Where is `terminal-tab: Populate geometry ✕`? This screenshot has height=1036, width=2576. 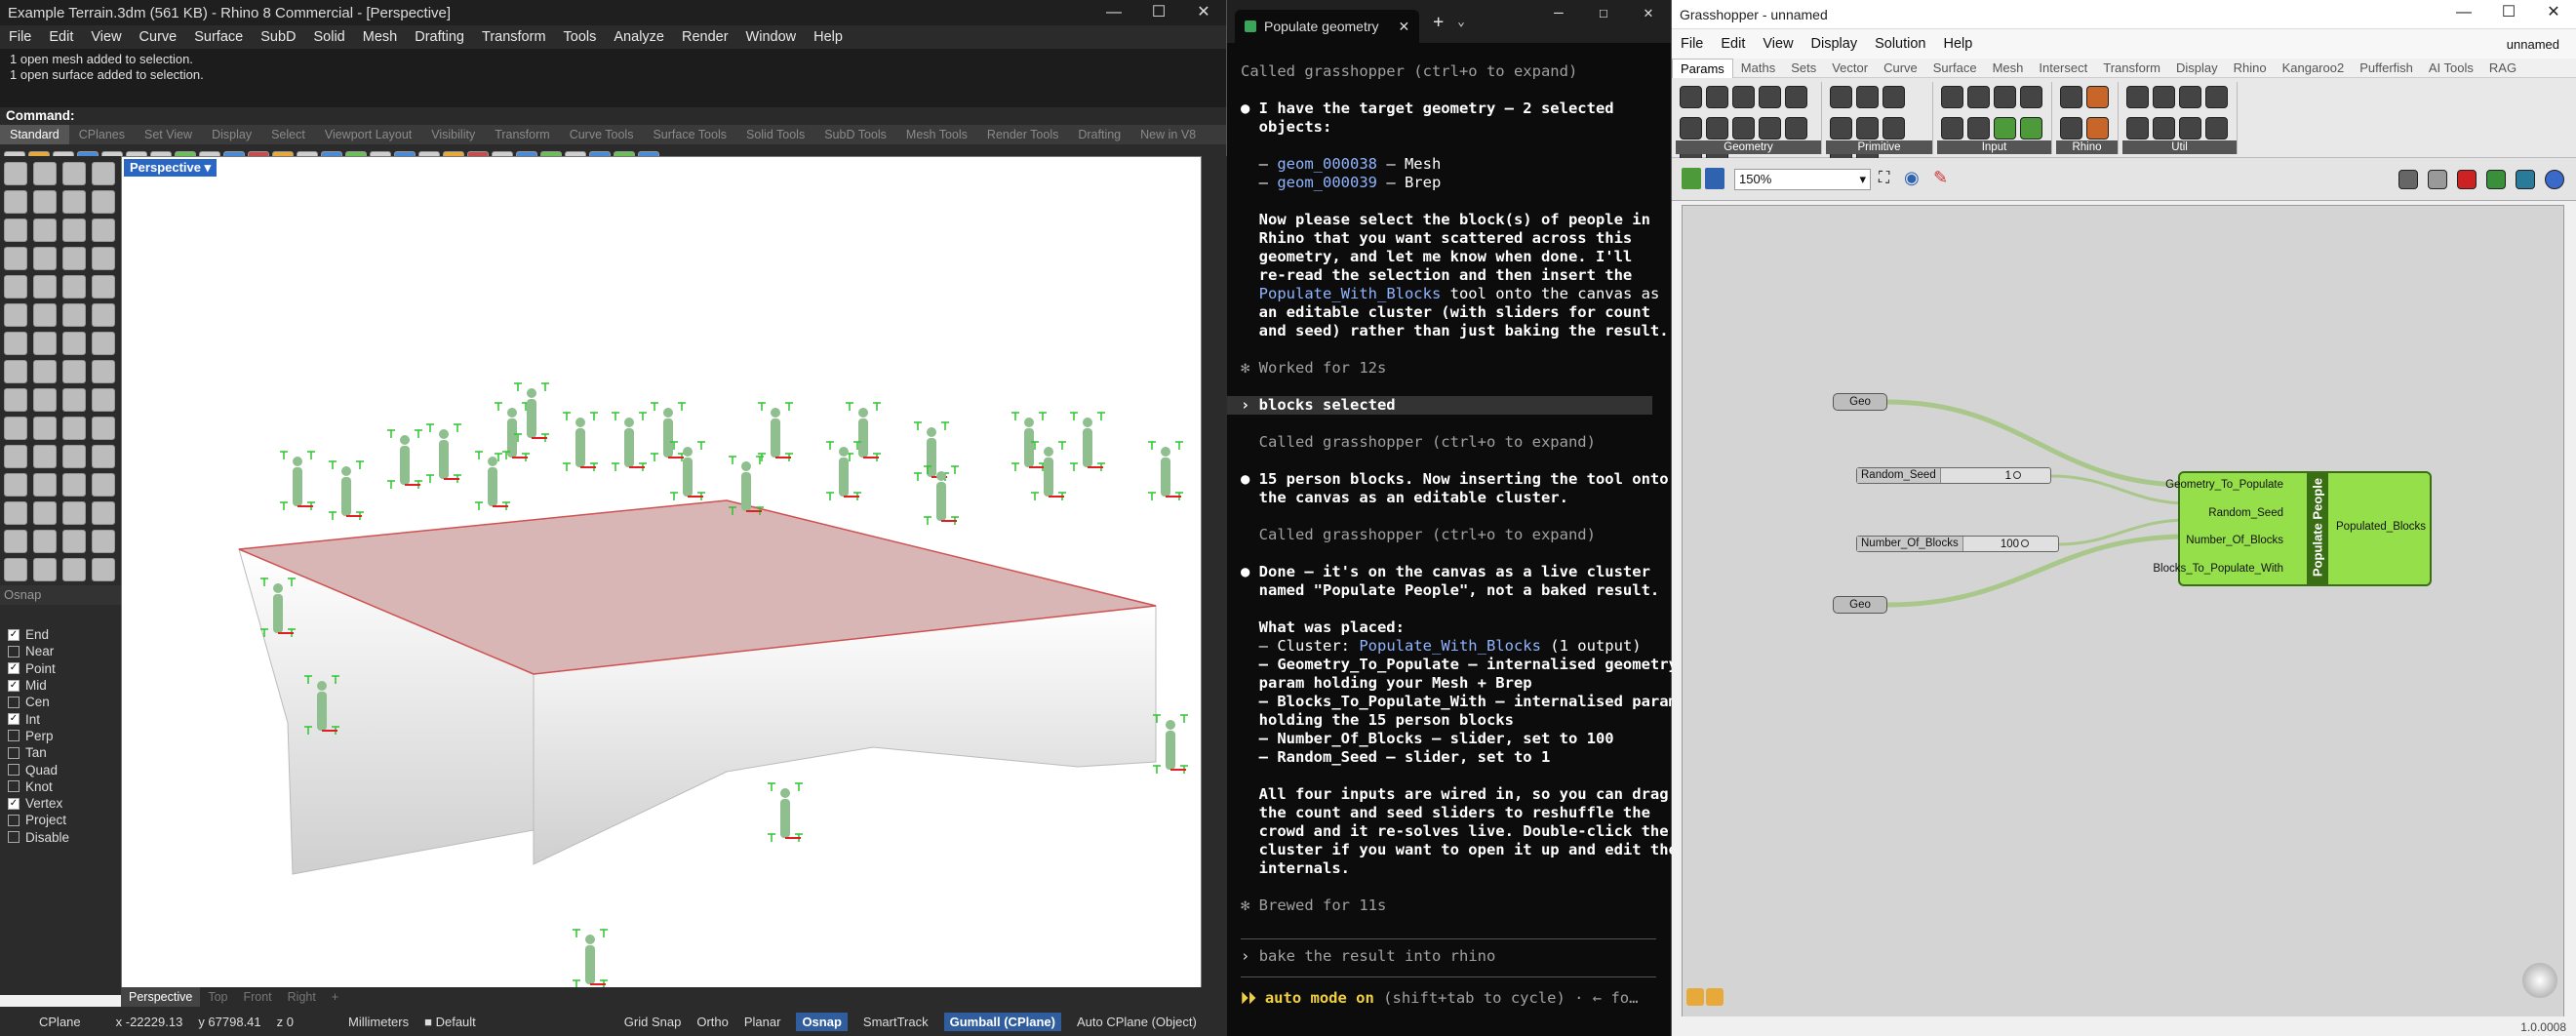
terminal-tab: Populate geometry ✕ is located at coordinates (1327, 27).